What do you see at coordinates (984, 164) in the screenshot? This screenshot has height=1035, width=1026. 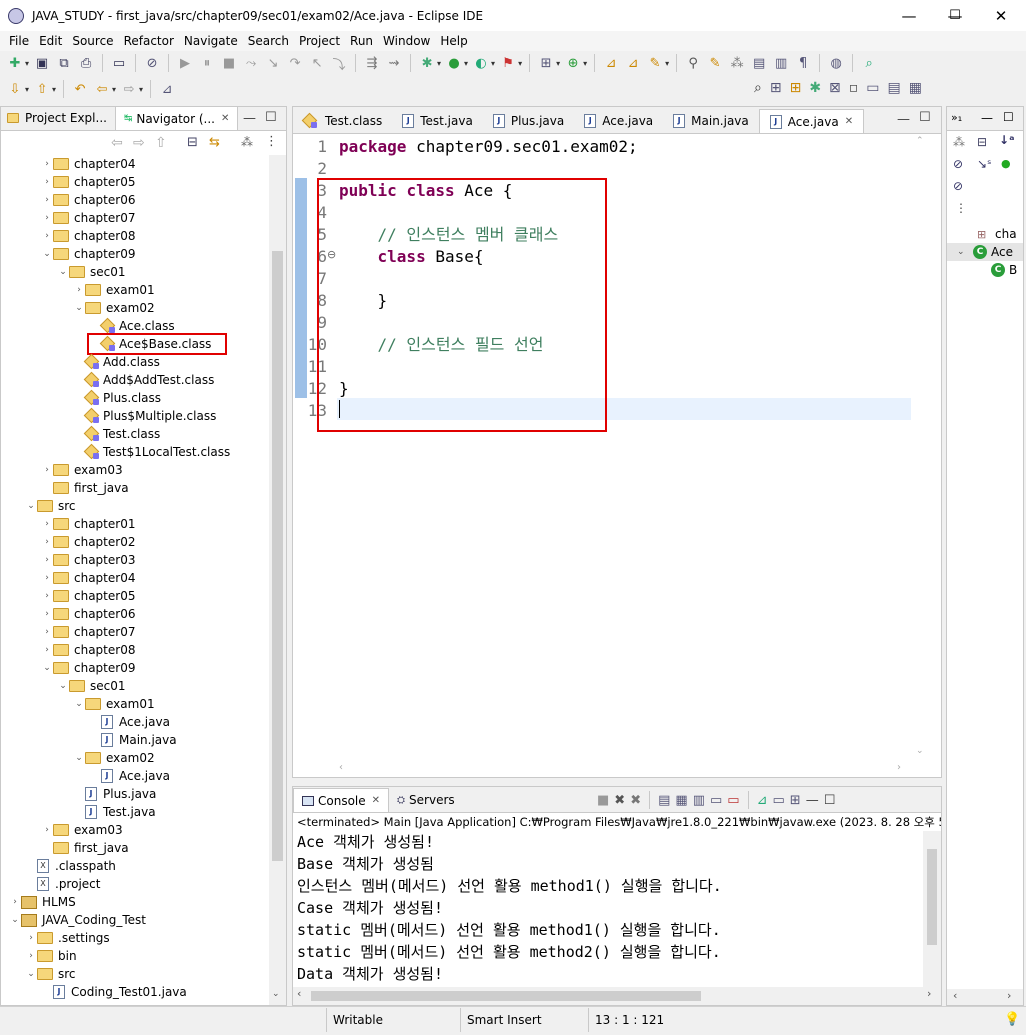 I see `hide-static-icon: ↘ˢ` at bounding box center [984, 164].